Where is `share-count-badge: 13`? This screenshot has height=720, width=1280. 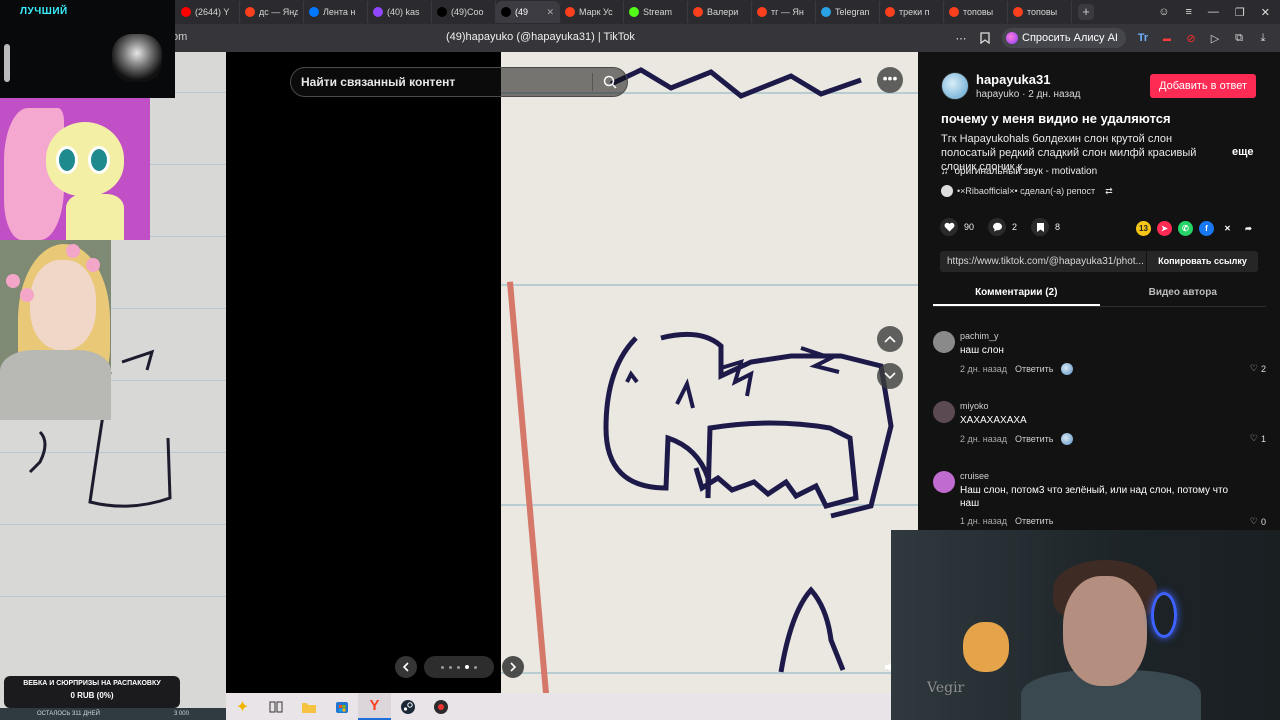
share-count-badge: 13 is located at coordinates (1143, 228).